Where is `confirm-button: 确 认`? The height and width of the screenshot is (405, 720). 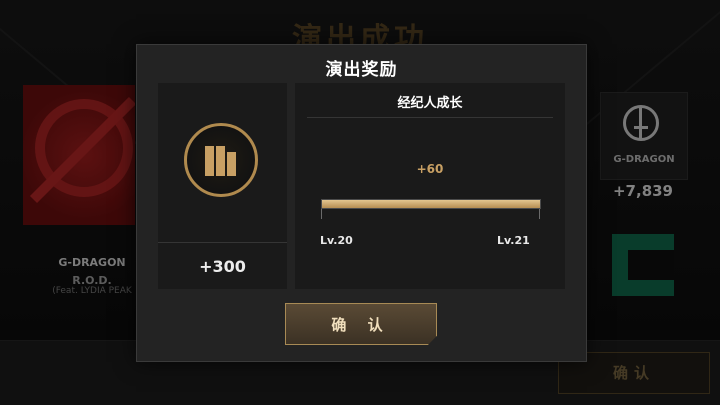
confirm-button: 确 认 is located at coordinates (361, 324).